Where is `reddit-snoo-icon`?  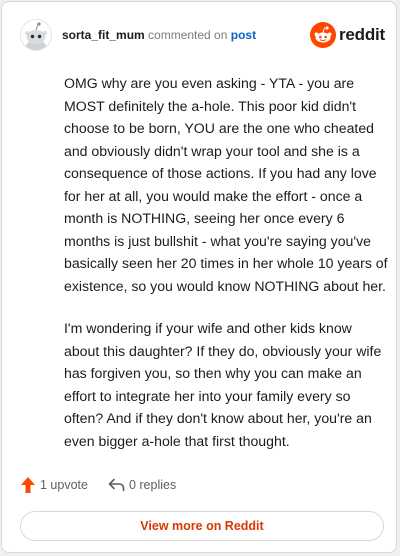
reddit-snoo-icon is located at coordinates (322, 35).